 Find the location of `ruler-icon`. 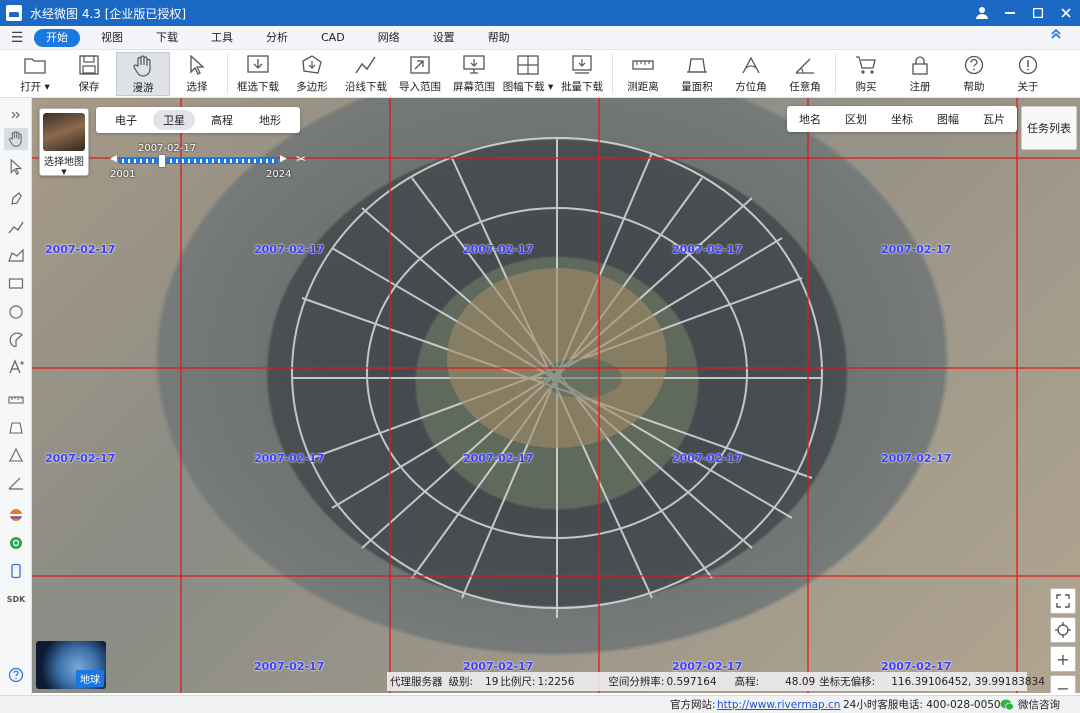

ruler-icon is located at coordinates (16, 399).